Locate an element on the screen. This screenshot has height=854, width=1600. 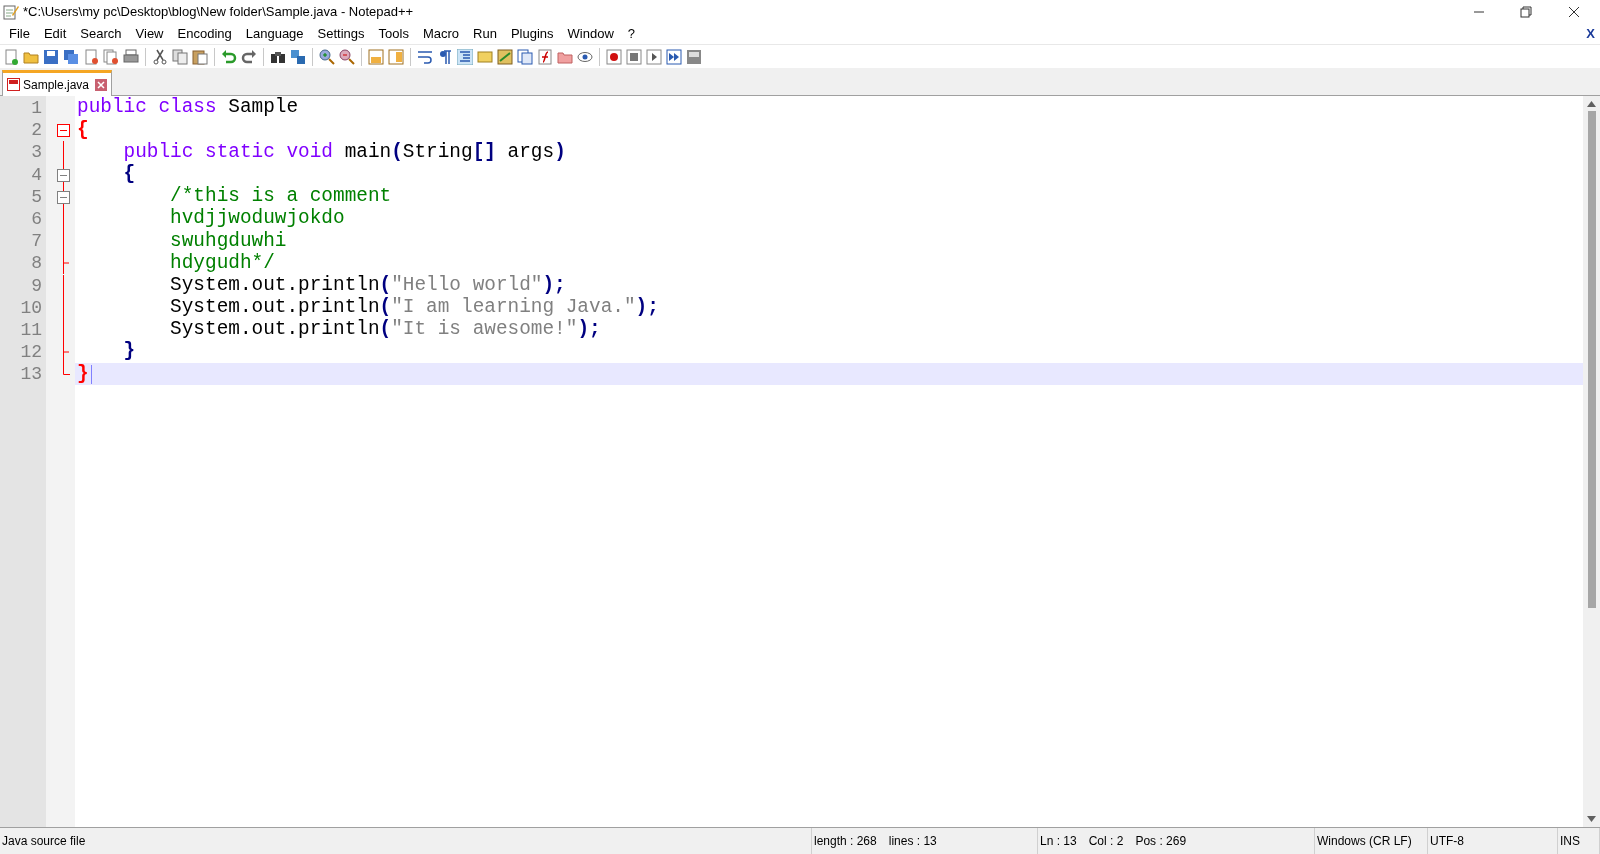
code-line: System.out.println("I am learning Java."); is located at coordinates (414, 308).